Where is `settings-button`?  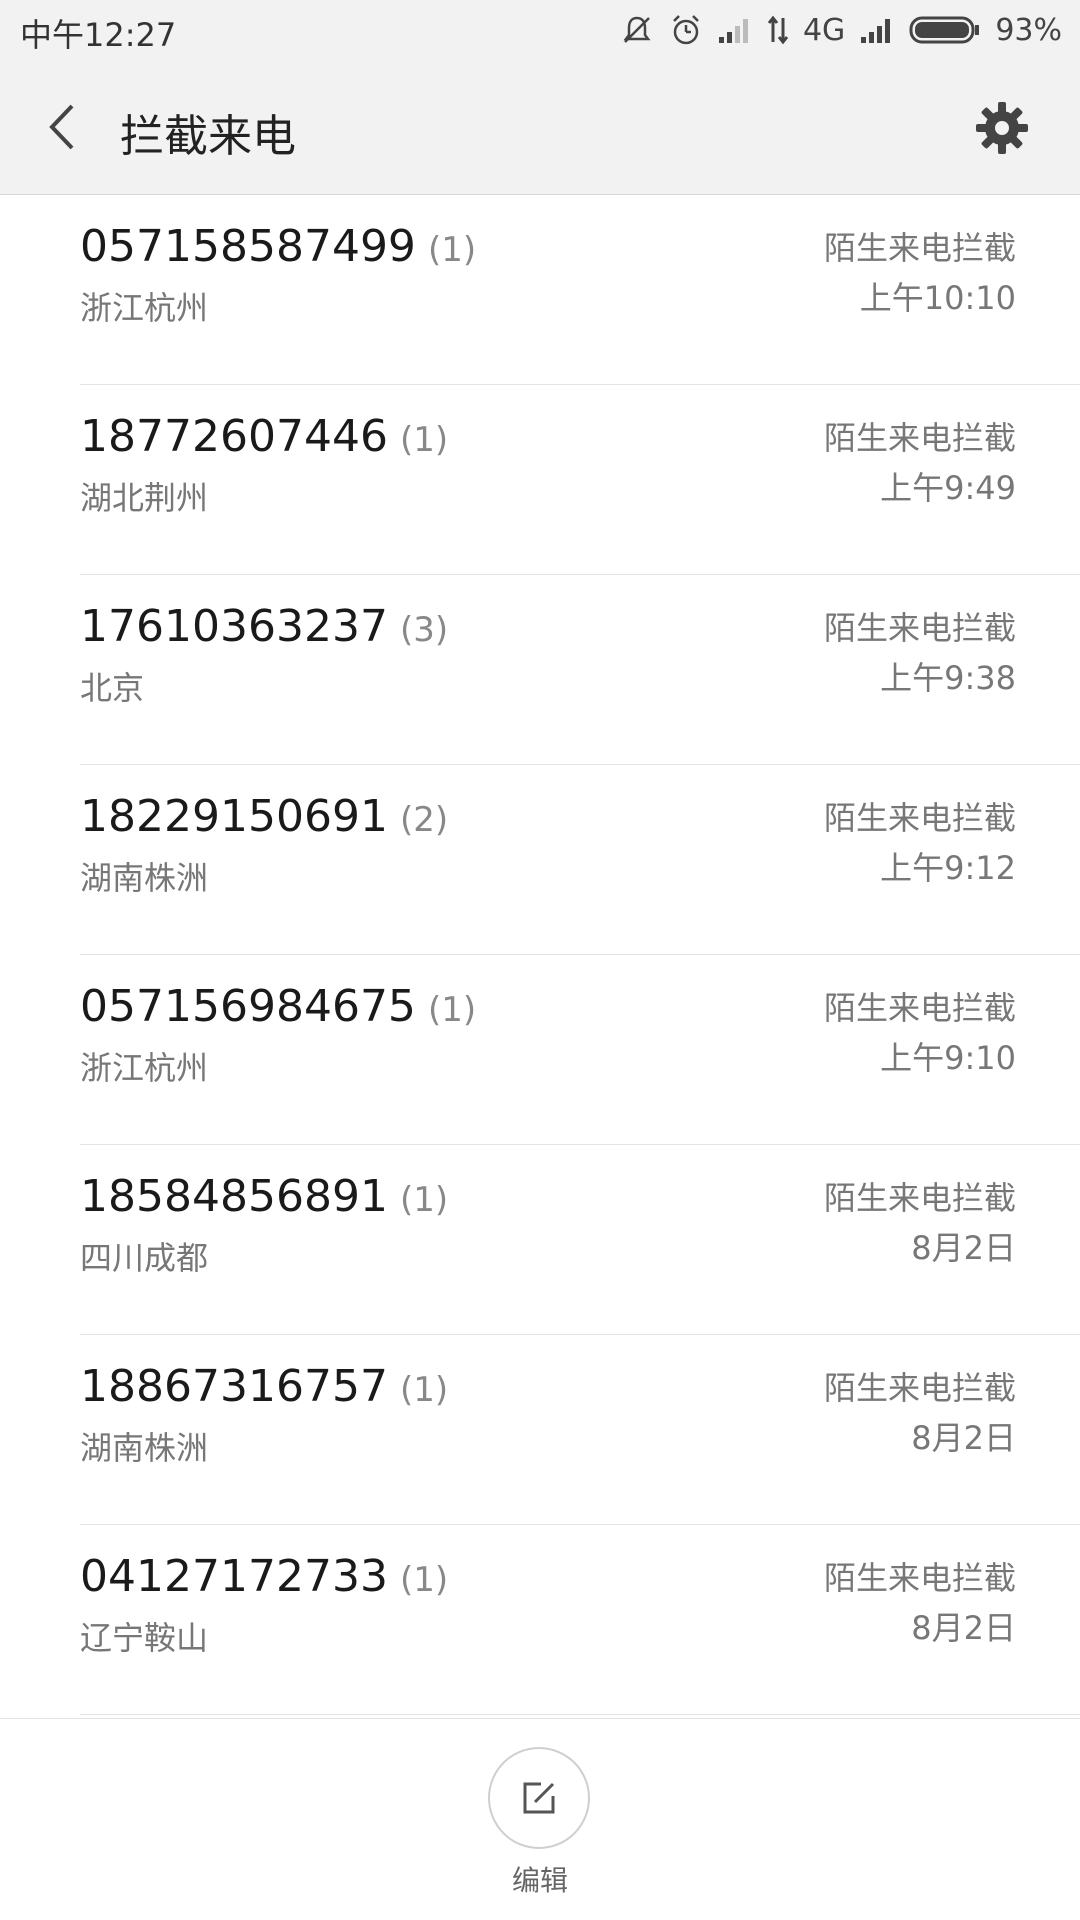 settings-button is located at coordinates (1002, 128).